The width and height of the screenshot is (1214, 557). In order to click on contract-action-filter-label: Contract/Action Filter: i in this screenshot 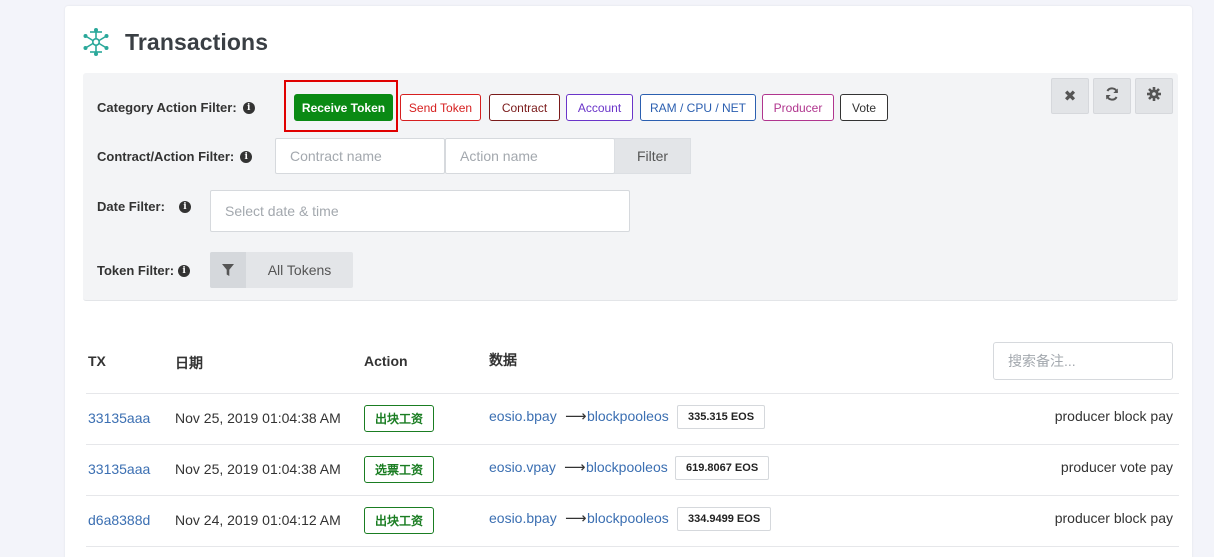, I will do `click(175, 156)`.